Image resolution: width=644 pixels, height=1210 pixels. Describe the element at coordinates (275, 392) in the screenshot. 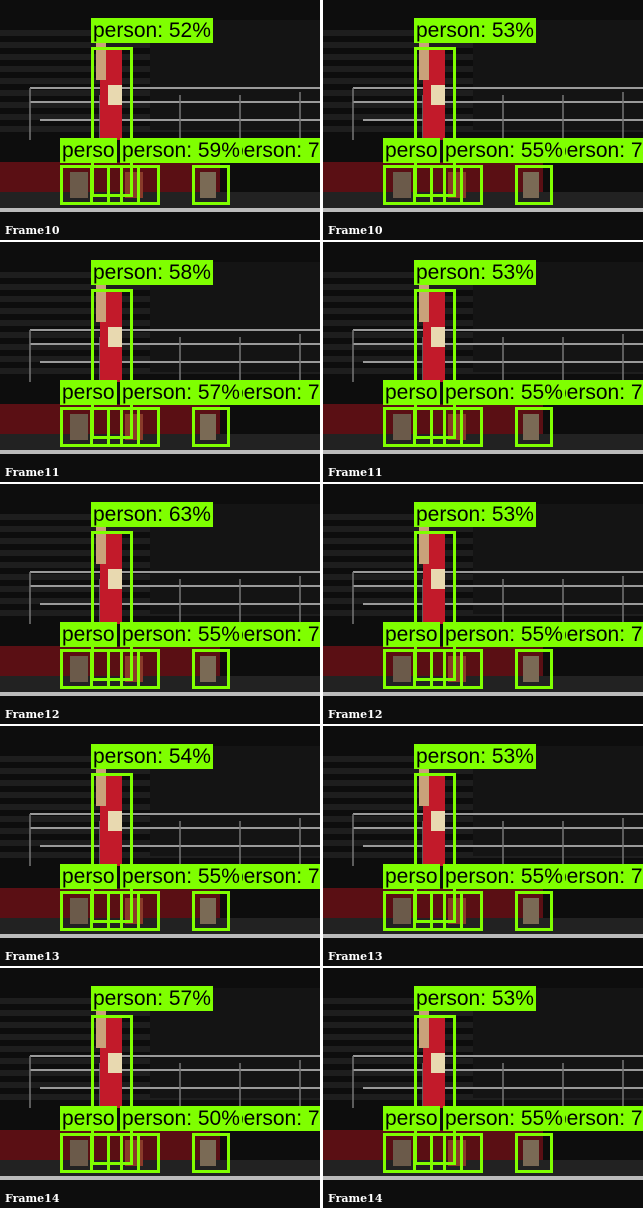

I see `detection-label: person: 76%` at that location.